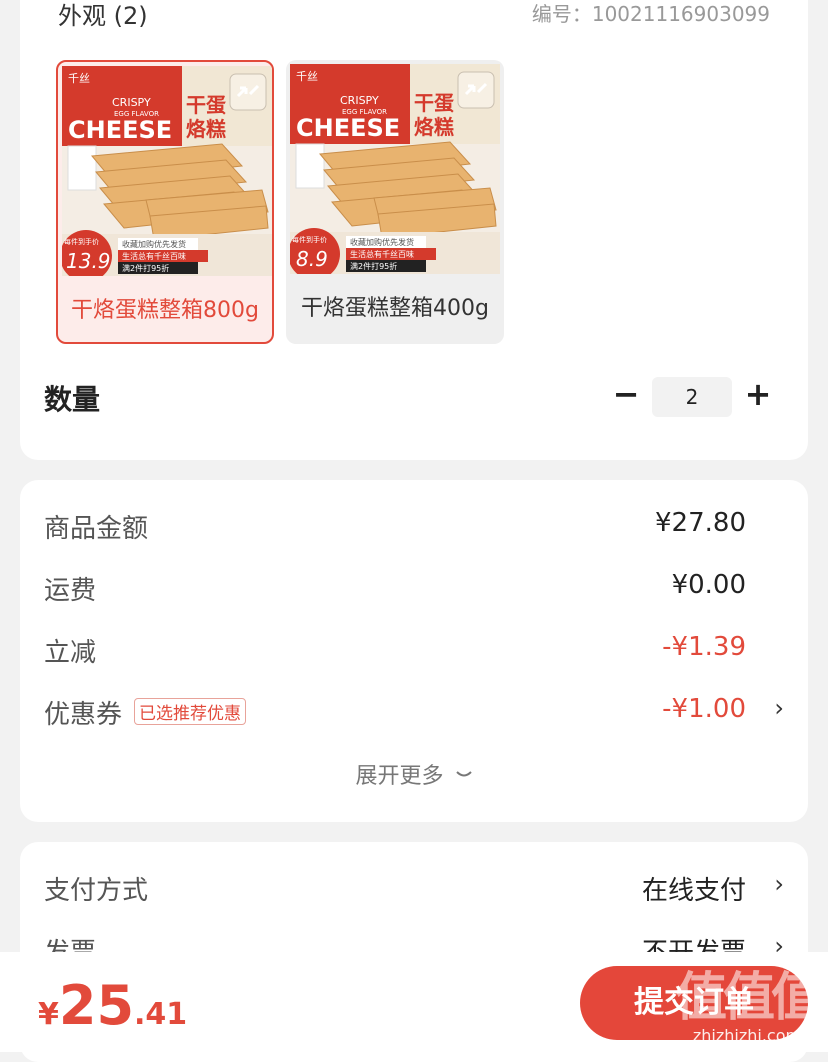 The width and height of the screenshot is (828, 1062). Describe the element at coordinates (72, 399) in the screenshot. I see `quantity-label: 数量` at that location.